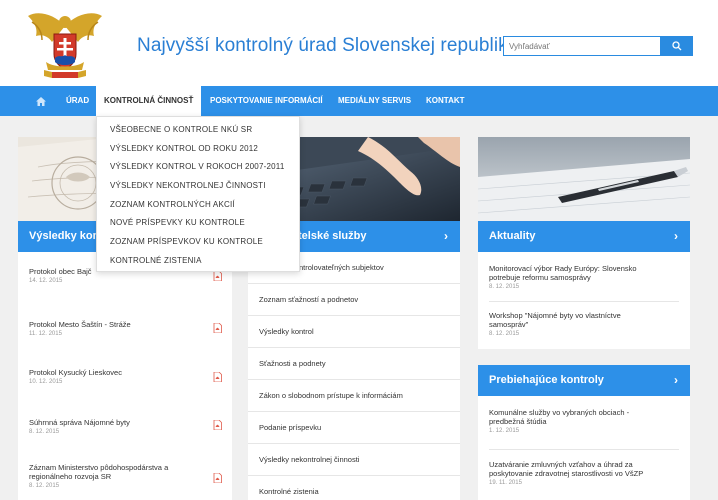  I want to click on nav-home-button, so click(41, 101).